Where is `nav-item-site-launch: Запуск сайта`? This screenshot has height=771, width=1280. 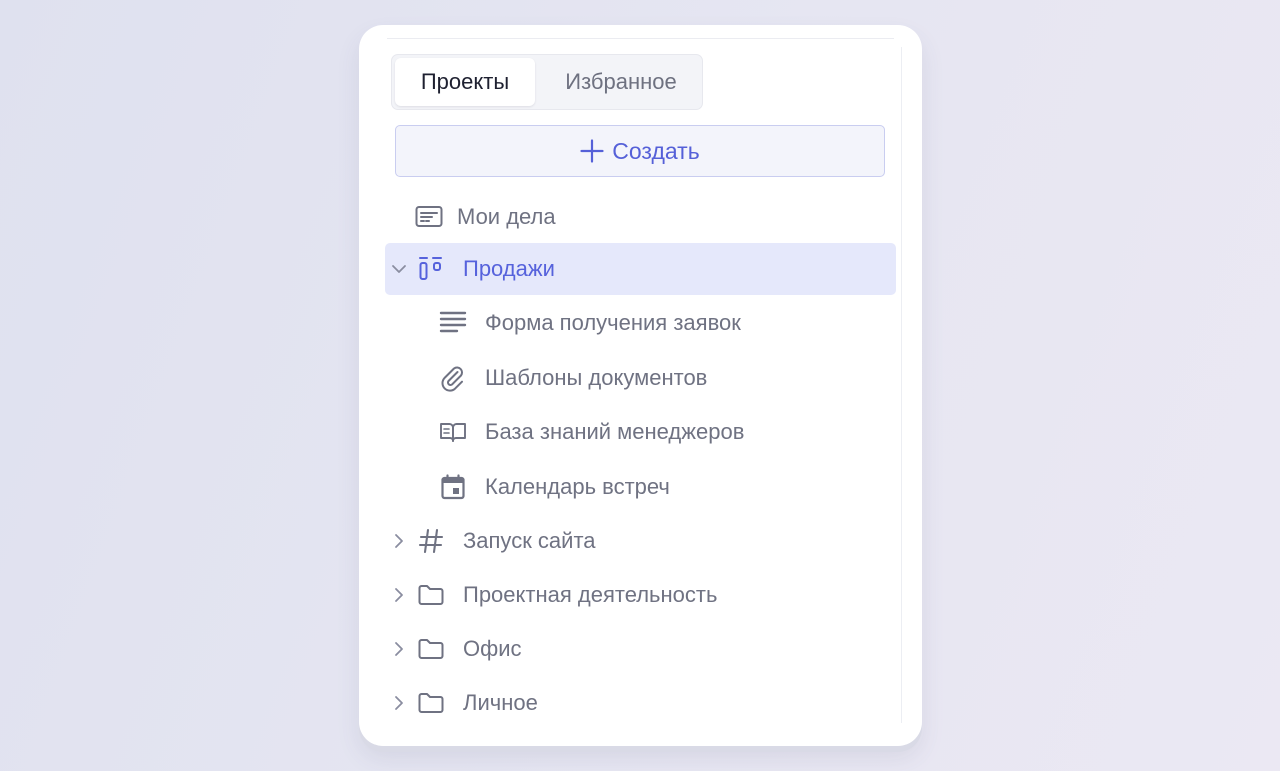
nav-item-site-launch: Запуск сайта is located at coordinates (640, 541).